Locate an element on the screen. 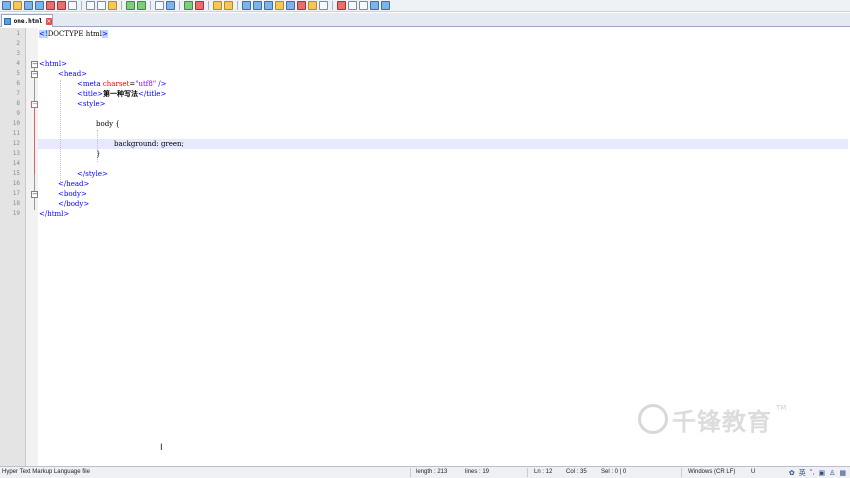 The image size is (850, 478). status-encoding: U is located at coordinates (753, 472).